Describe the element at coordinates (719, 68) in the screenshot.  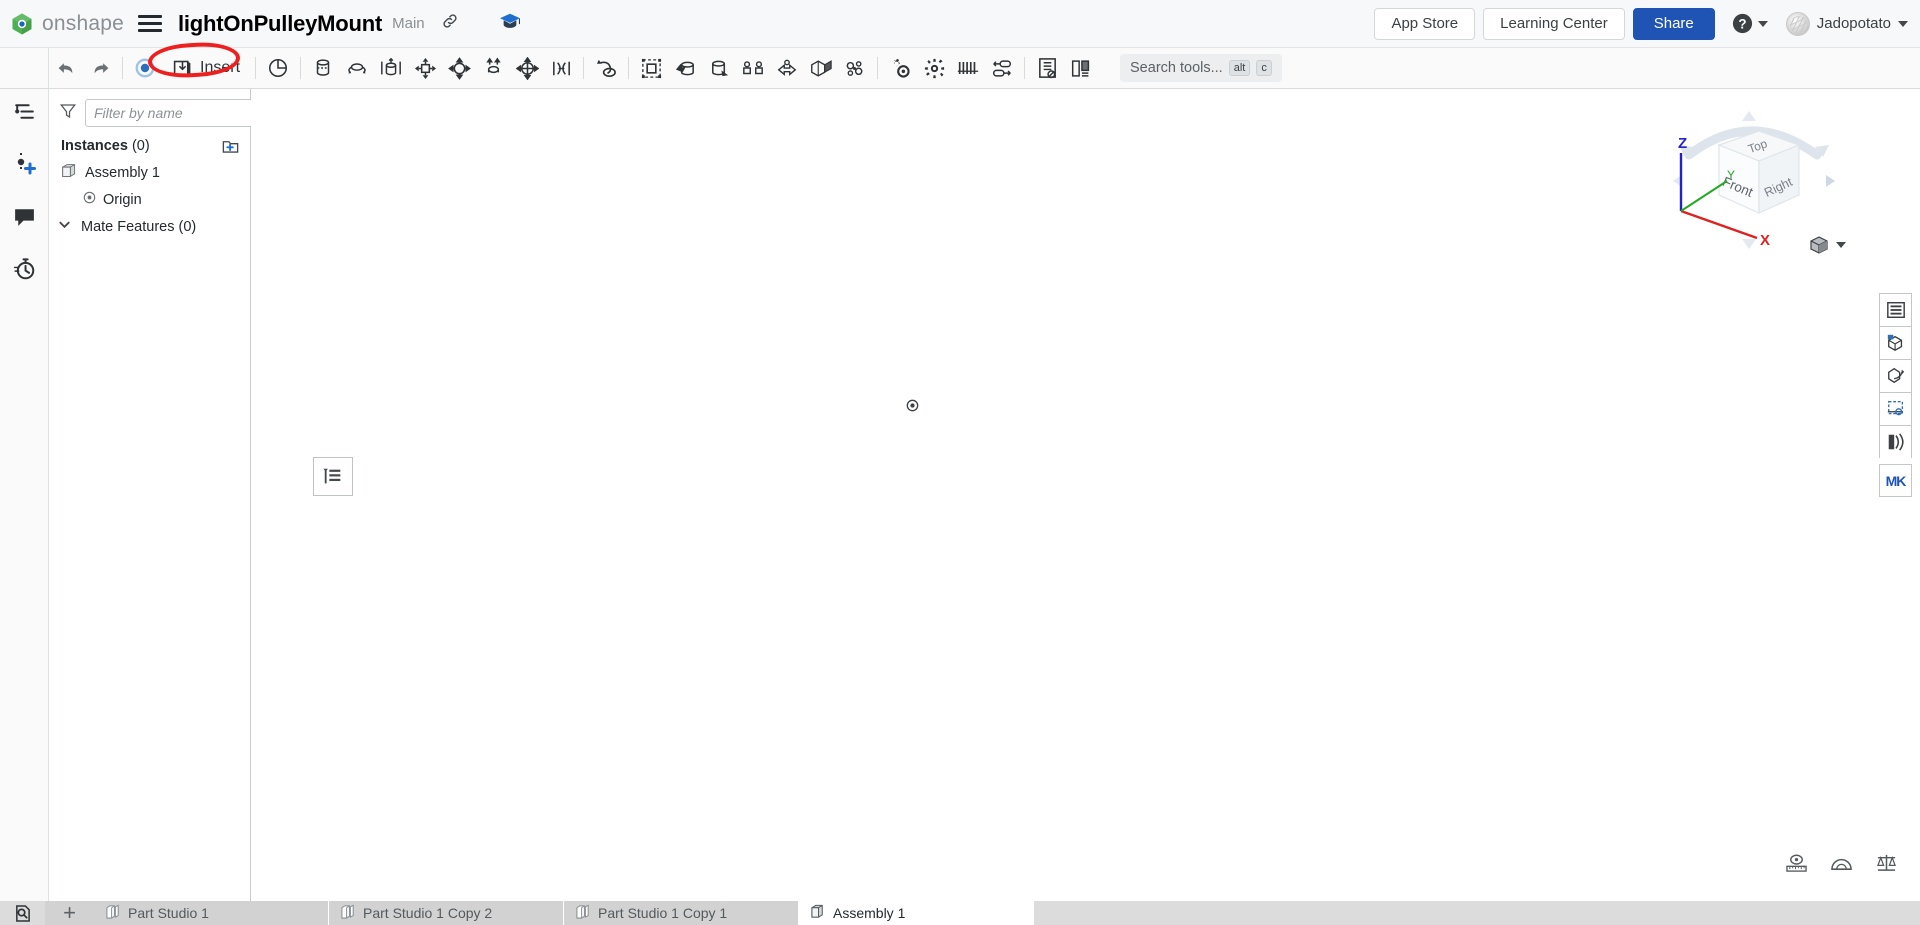
I see `pattern-button` at that location.